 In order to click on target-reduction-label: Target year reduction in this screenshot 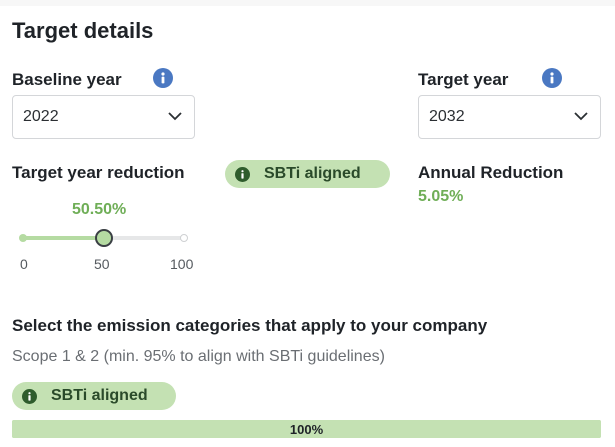, I will do `click(98, 172)`.